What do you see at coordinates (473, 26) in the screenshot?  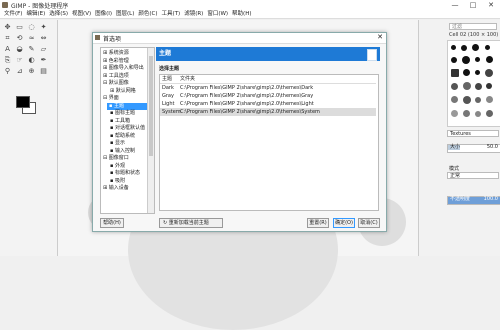 I see `brush-filter-input: 过滤` at bounding box center [473, 26].